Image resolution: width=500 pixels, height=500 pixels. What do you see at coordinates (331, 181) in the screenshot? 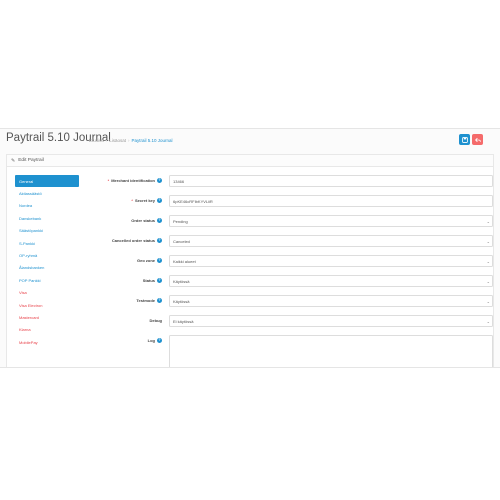
I see `merchant-id-input: 13466` at bounding box center [331, 181].